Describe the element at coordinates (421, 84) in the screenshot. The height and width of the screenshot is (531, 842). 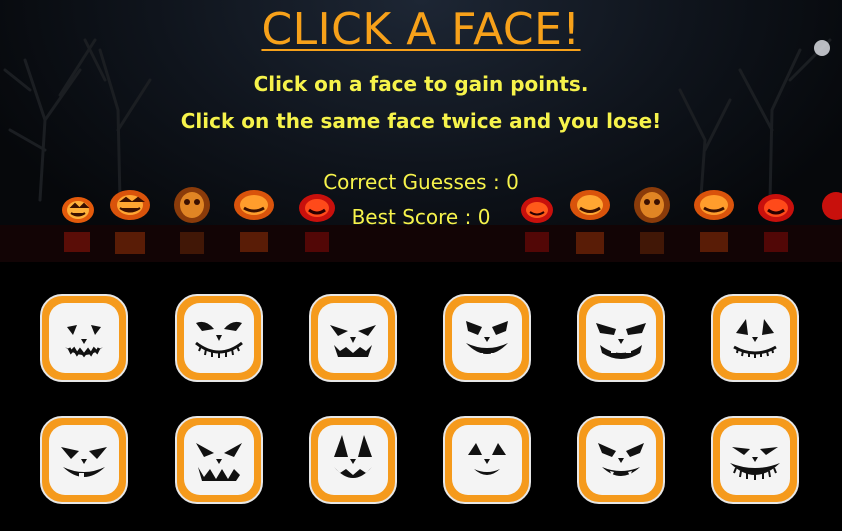
I see `instruction-line-1: Click on a face to gain points.` at that location.